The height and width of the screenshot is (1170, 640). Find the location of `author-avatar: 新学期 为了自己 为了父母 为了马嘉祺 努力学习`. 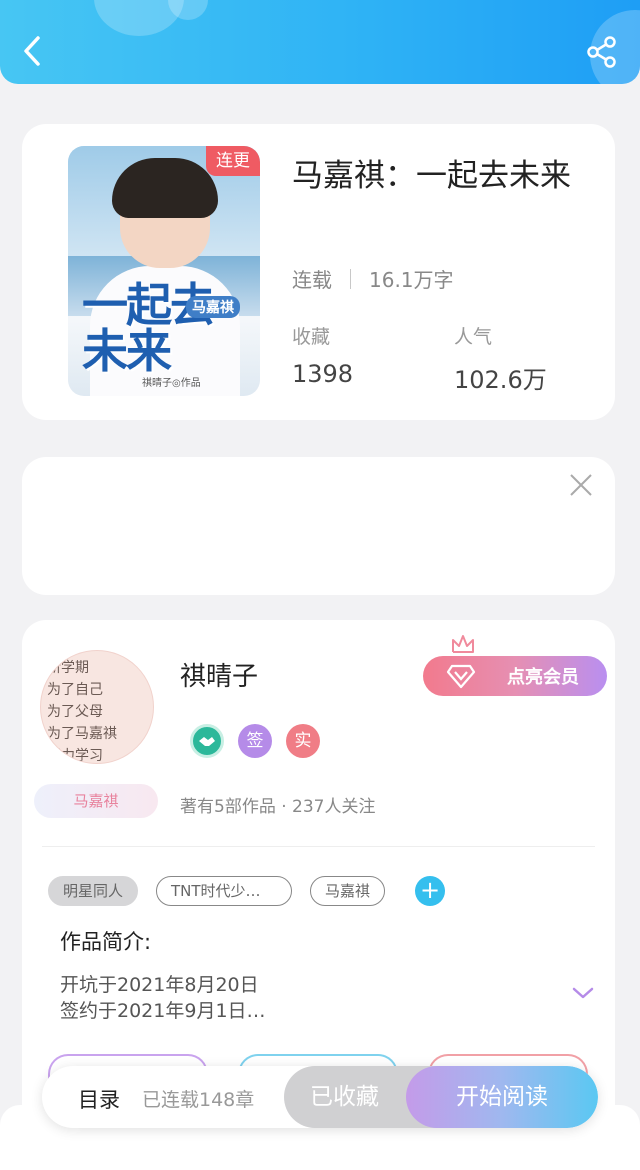

author-avatar: 新学期 为了自己 为了父母 为了马嘉祺 努力学习 is located at coordinates (97, 707).